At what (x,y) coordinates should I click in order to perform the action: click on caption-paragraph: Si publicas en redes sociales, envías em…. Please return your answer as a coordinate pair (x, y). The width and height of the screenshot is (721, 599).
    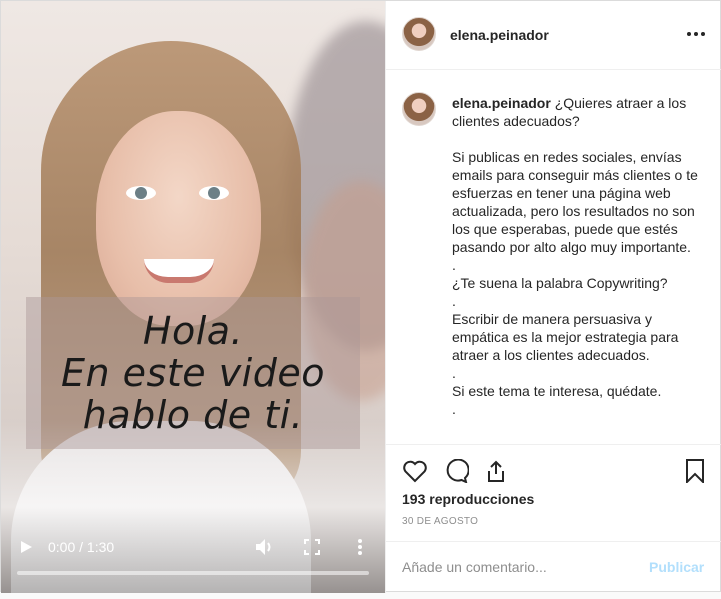
    Looking at the image, I should click on (575, 202).